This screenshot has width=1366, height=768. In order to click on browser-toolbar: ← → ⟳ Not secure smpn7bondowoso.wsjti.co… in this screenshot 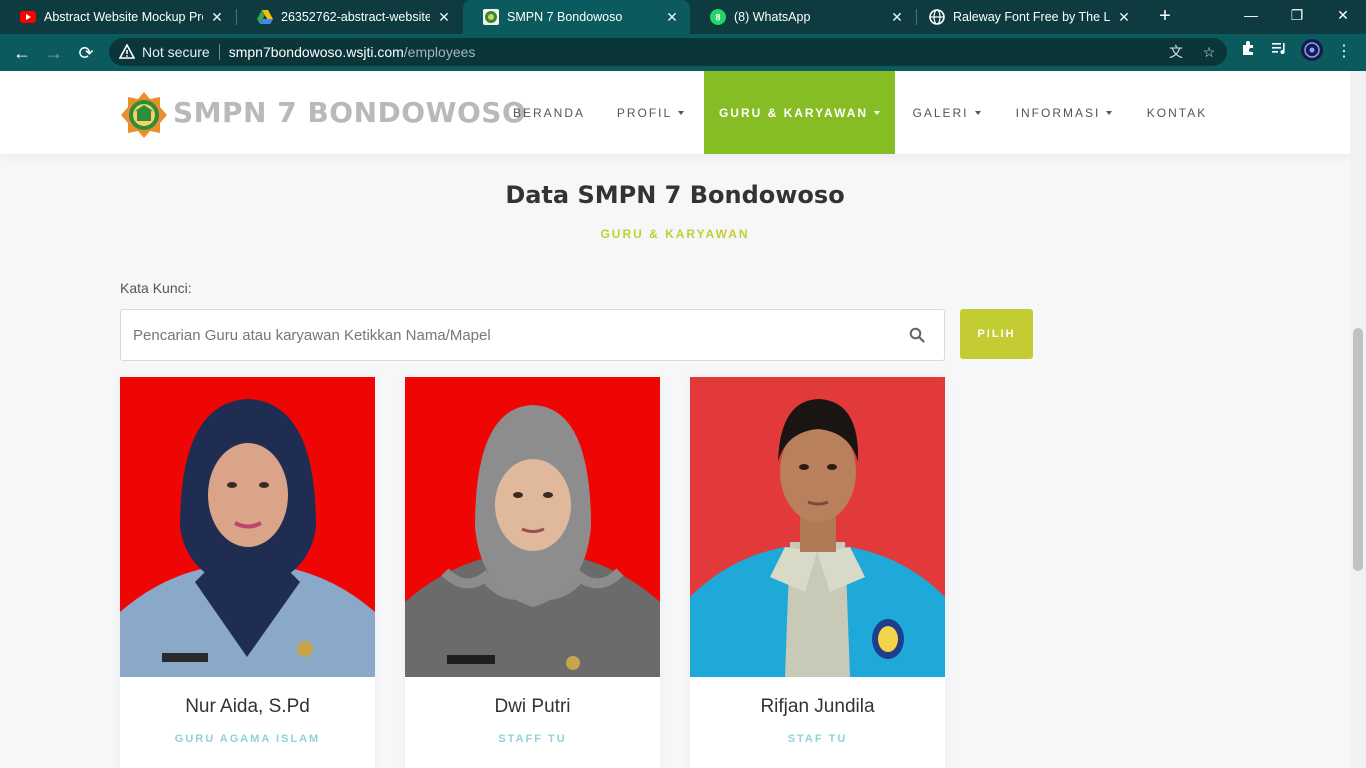, I will do `click(683, 52)`.